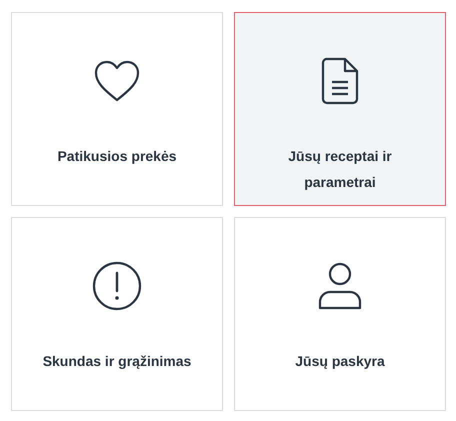  I want to click on heart-icon, so click(117, 81).